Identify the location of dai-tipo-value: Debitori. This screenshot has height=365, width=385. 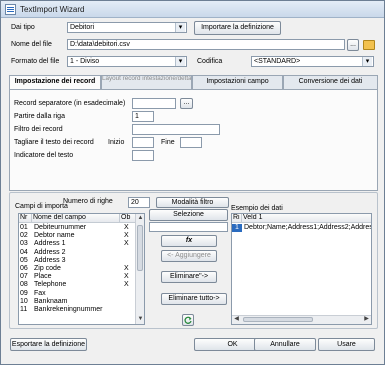
(82, 27).